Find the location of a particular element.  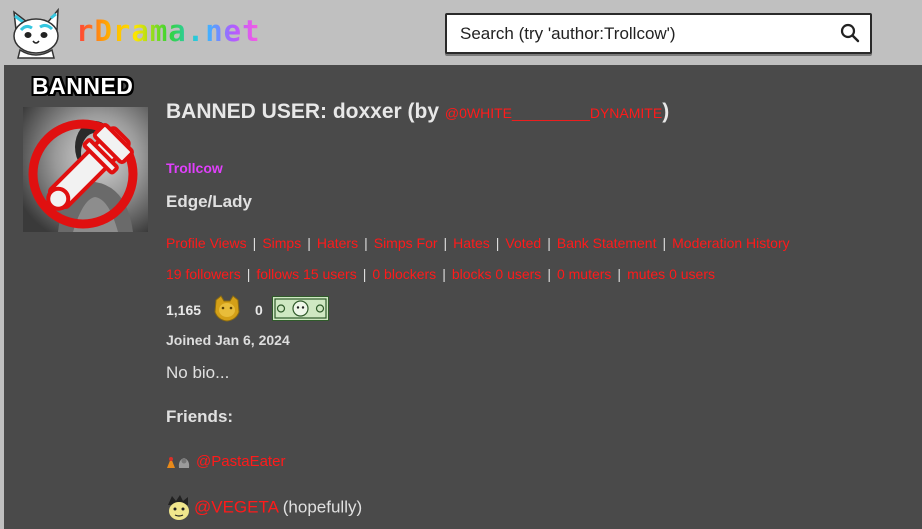

friend-item: @PastaEater is located at coordinates (225, 461).